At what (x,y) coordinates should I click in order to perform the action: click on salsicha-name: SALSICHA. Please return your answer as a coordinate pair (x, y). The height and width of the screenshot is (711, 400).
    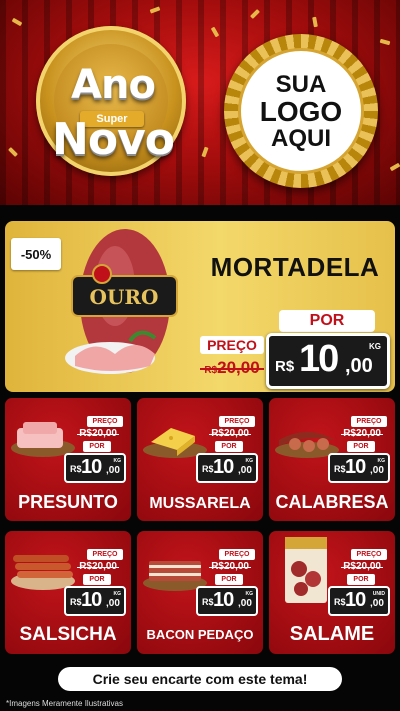
    Looking at the image, I should click on (68, 634).